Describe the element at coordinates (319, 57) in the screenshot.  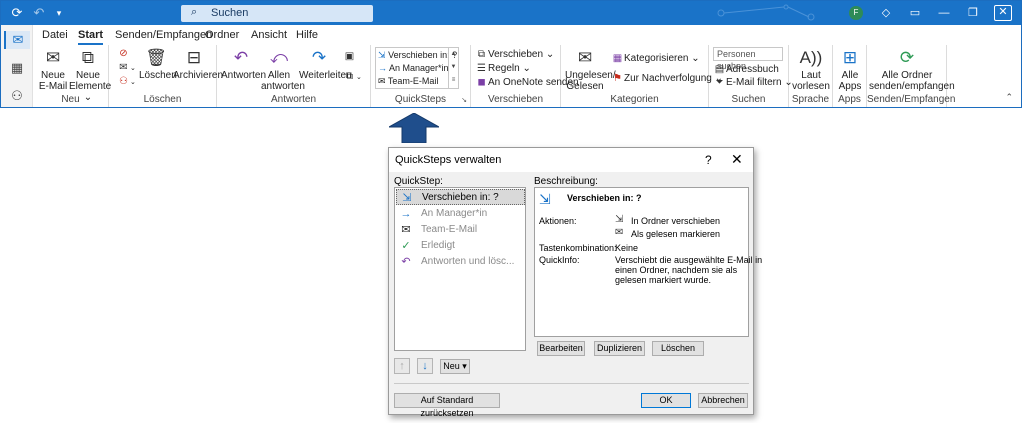
I see `forward-icon: ↷` at that location.